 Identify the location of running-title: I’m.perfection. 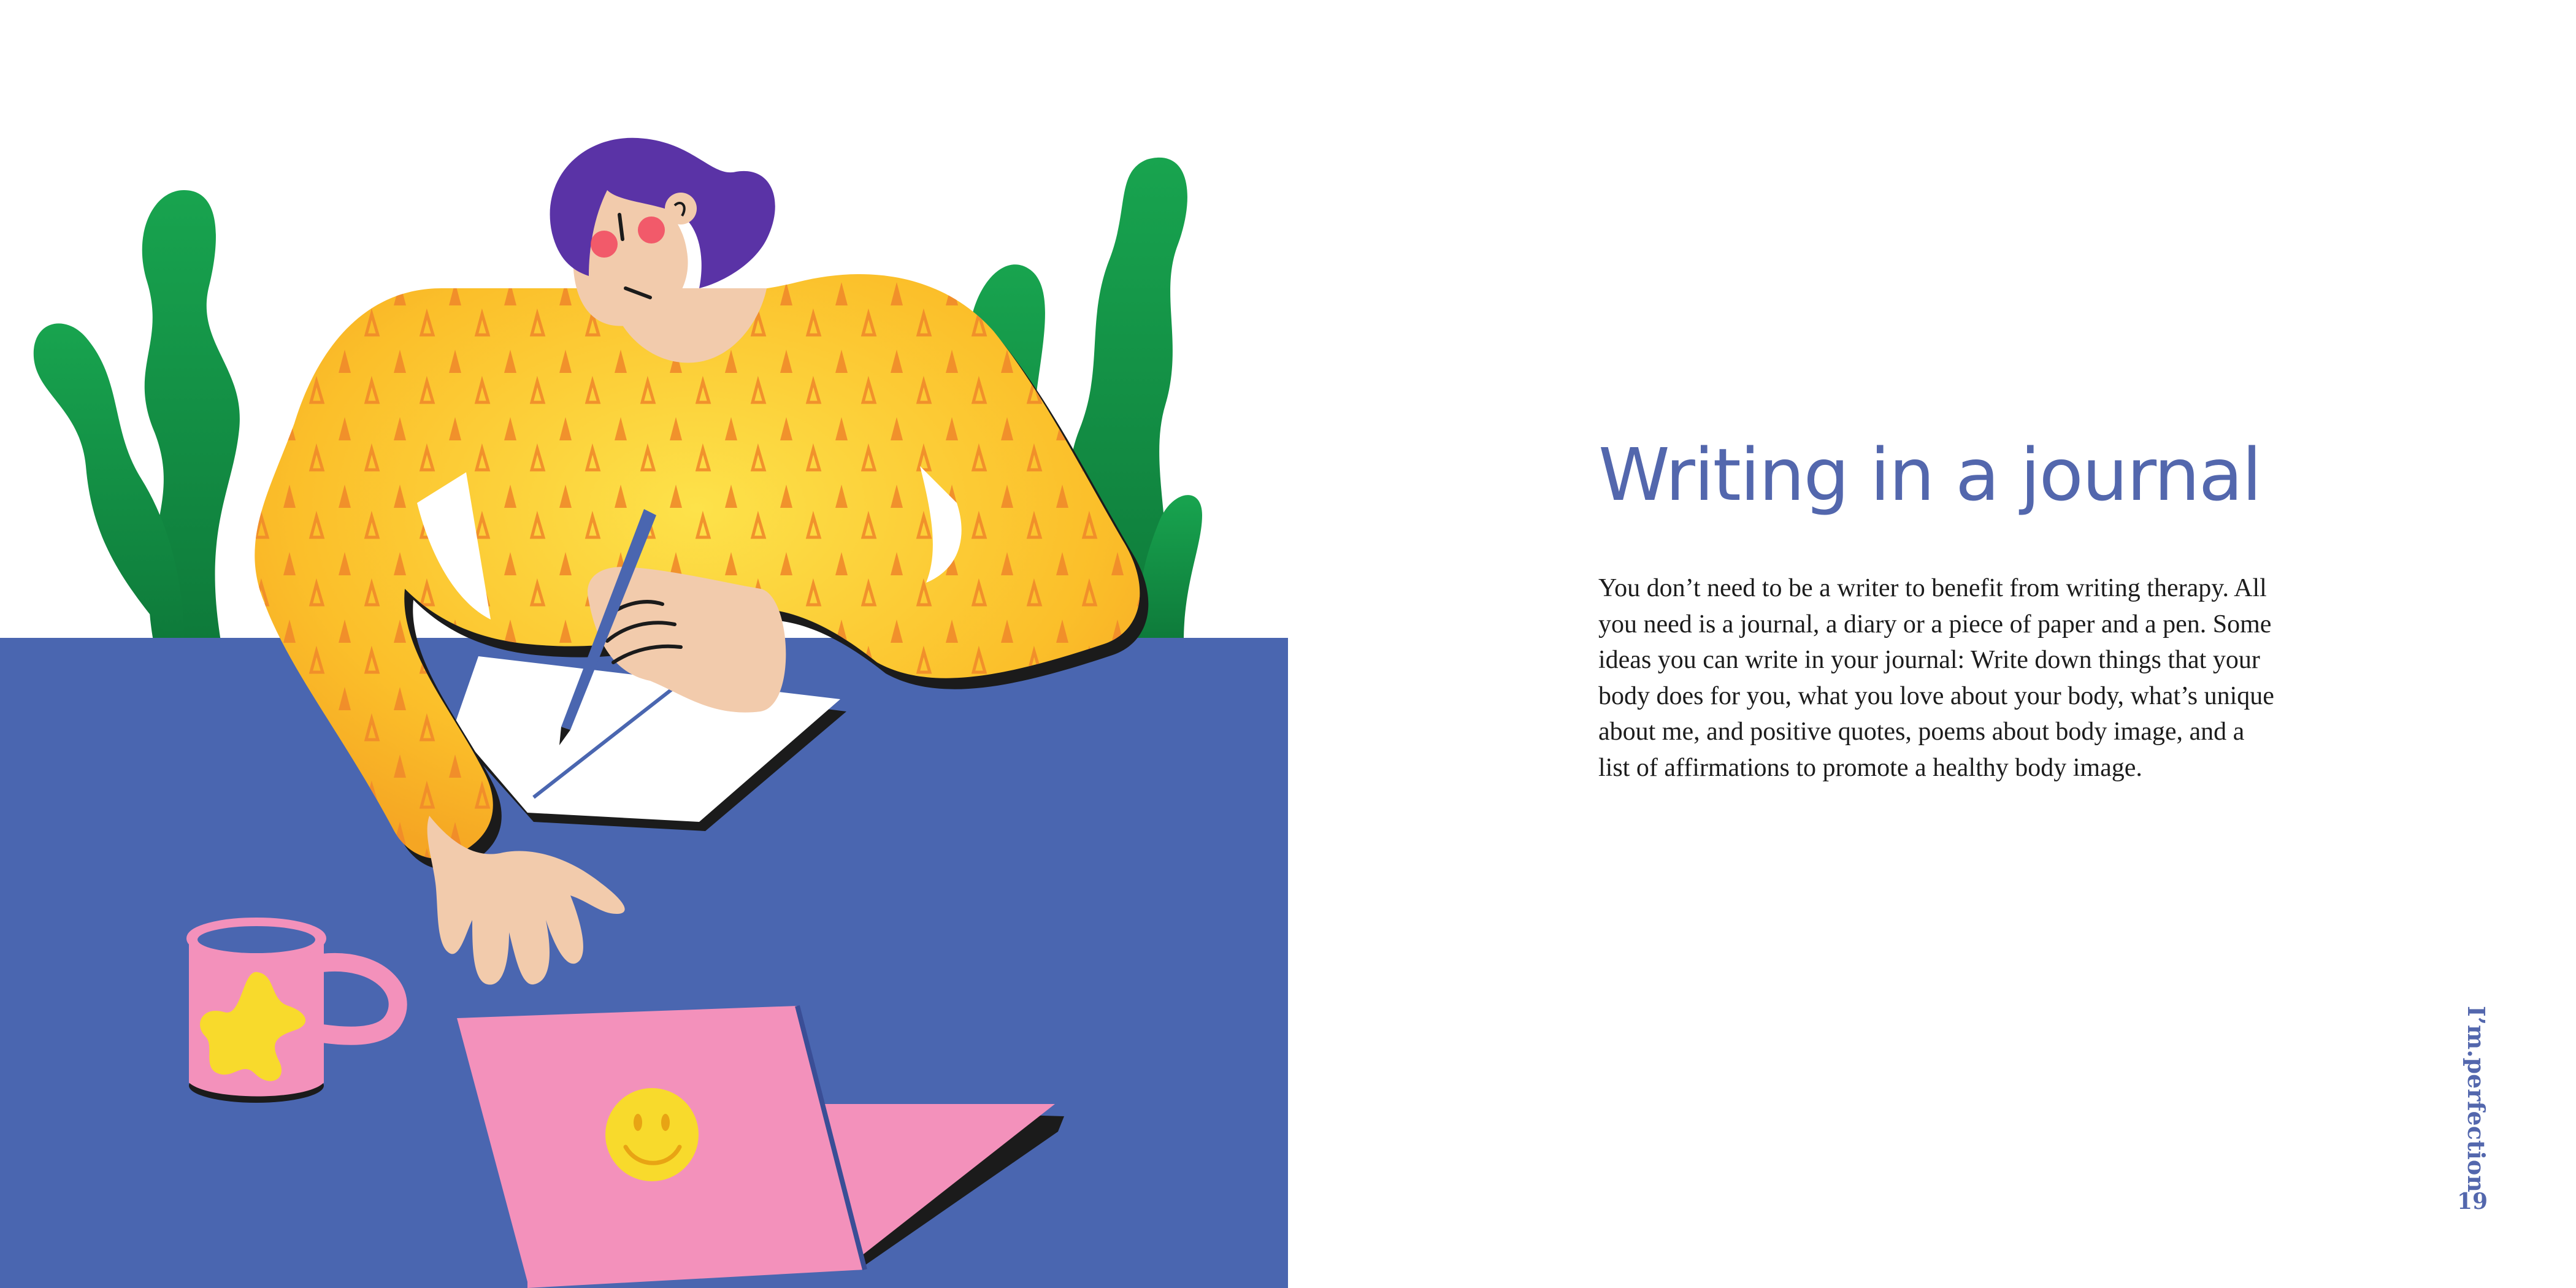
(2476, 1099).